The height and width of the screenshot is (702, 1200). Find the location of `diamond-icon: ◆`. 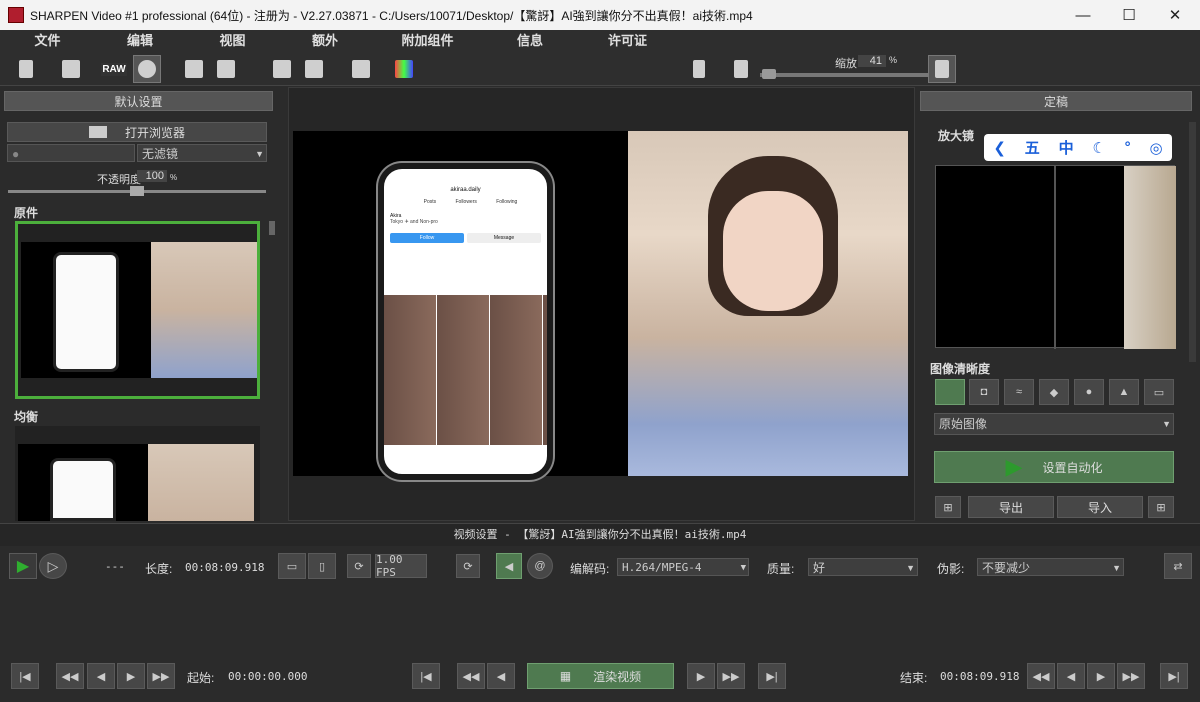

diamond-icon: ◆ is located at coordinates (1054, 392).